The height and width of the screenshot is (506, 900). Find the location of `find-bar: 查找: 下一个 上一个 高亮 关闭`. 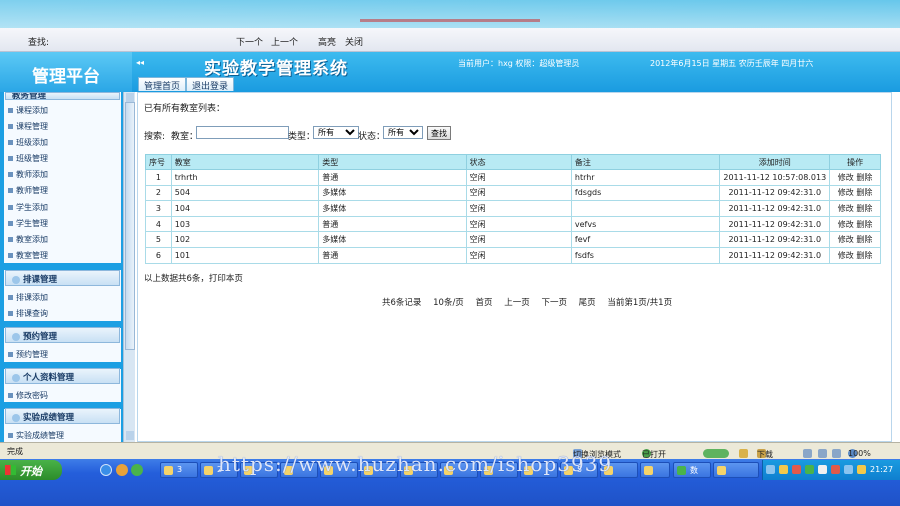

find-bar: 查找: 下一个 上一个 高亮 关闭 is located at coordinates (450, 40).